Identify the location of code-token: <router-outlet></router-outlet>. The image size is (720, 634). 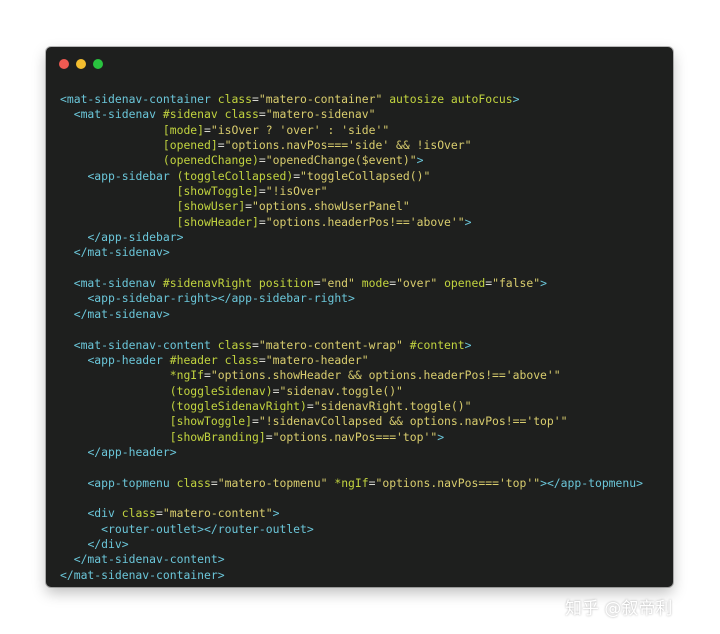
(207, 528).